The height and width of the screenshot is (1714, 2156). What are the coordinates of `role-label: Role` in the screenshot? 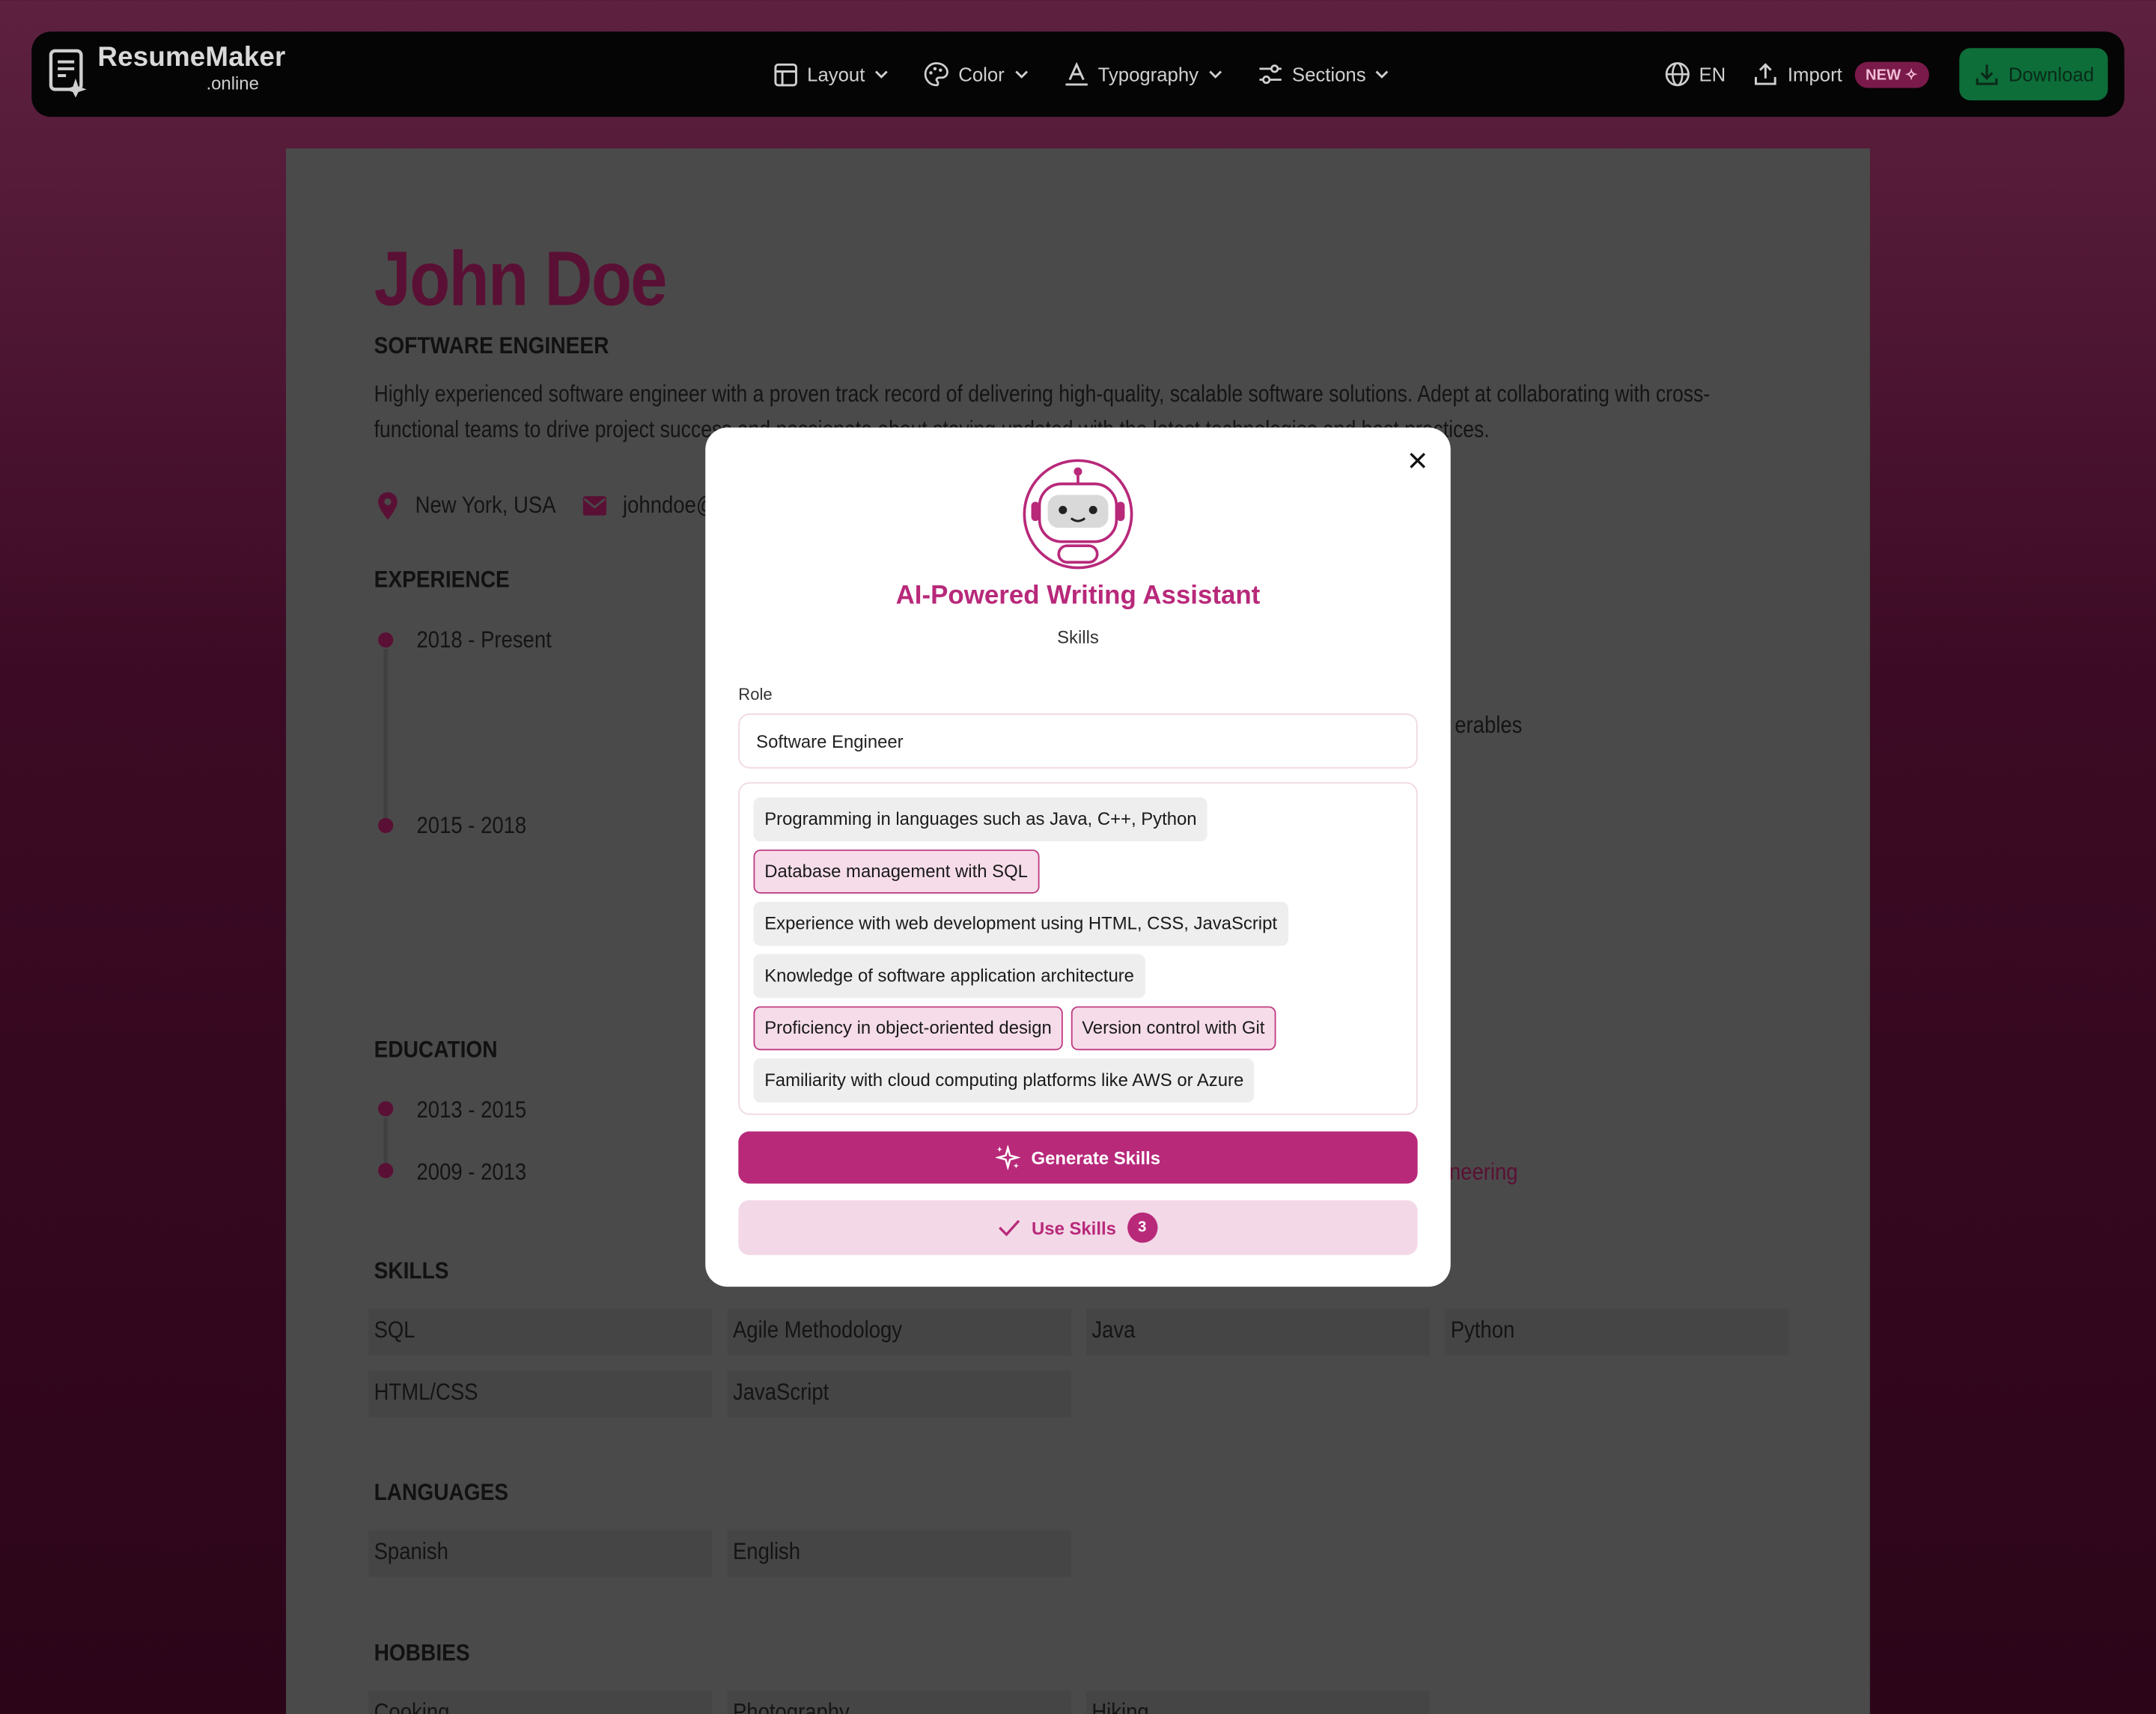 It's located at (755, 694).